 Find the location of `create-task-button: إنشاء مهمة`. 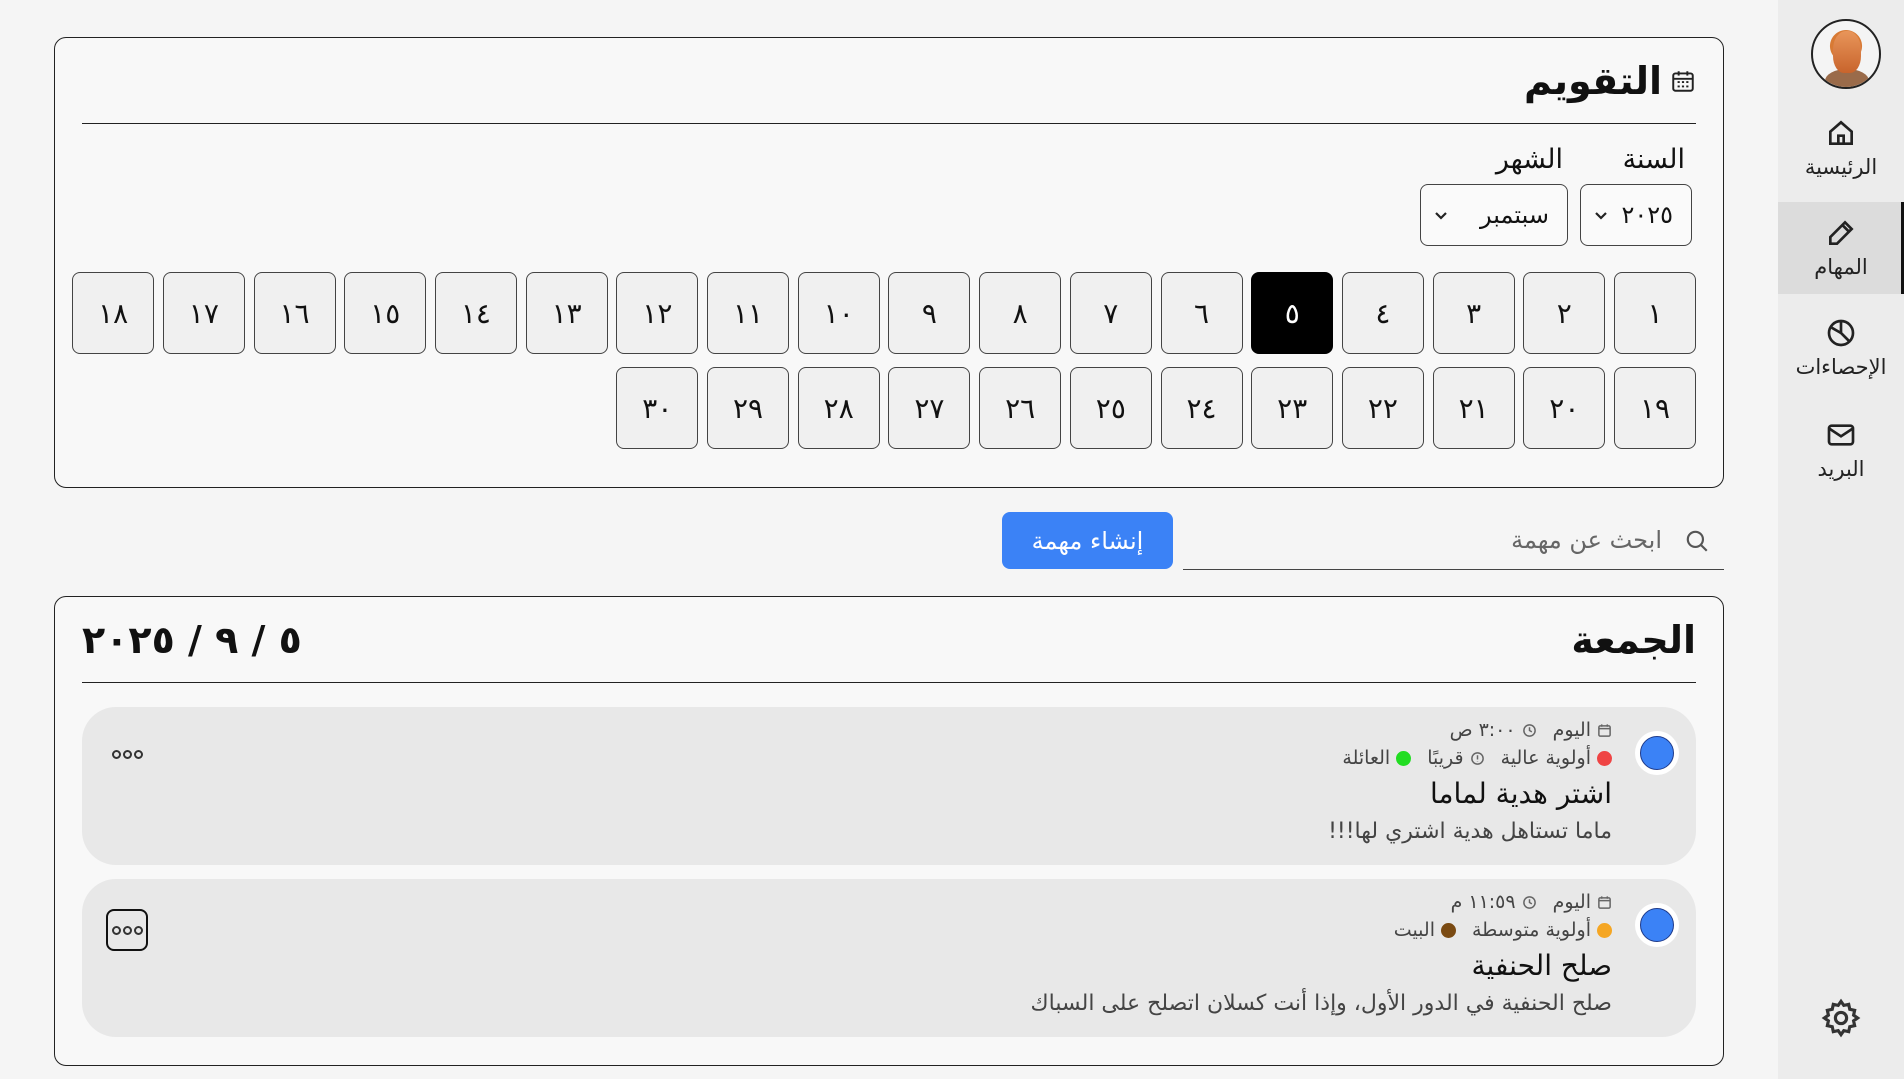

create-task-button: إنشاء مهمة is located at coordinates (1087, 540).